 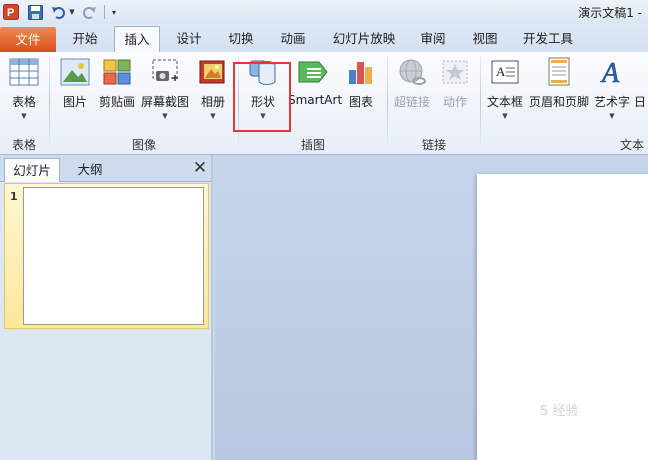 What do you see at coordinates (116, 102) in the screenshot?
I see `clipart-label: 剪贴画` at bounding box center [116, 102].